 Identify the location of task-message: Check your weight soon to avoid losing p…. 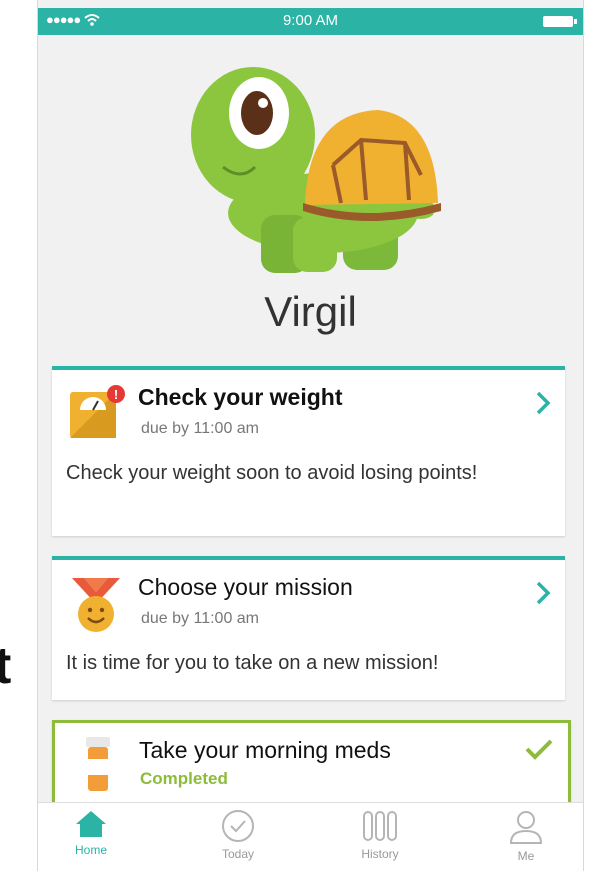
(272, 473).